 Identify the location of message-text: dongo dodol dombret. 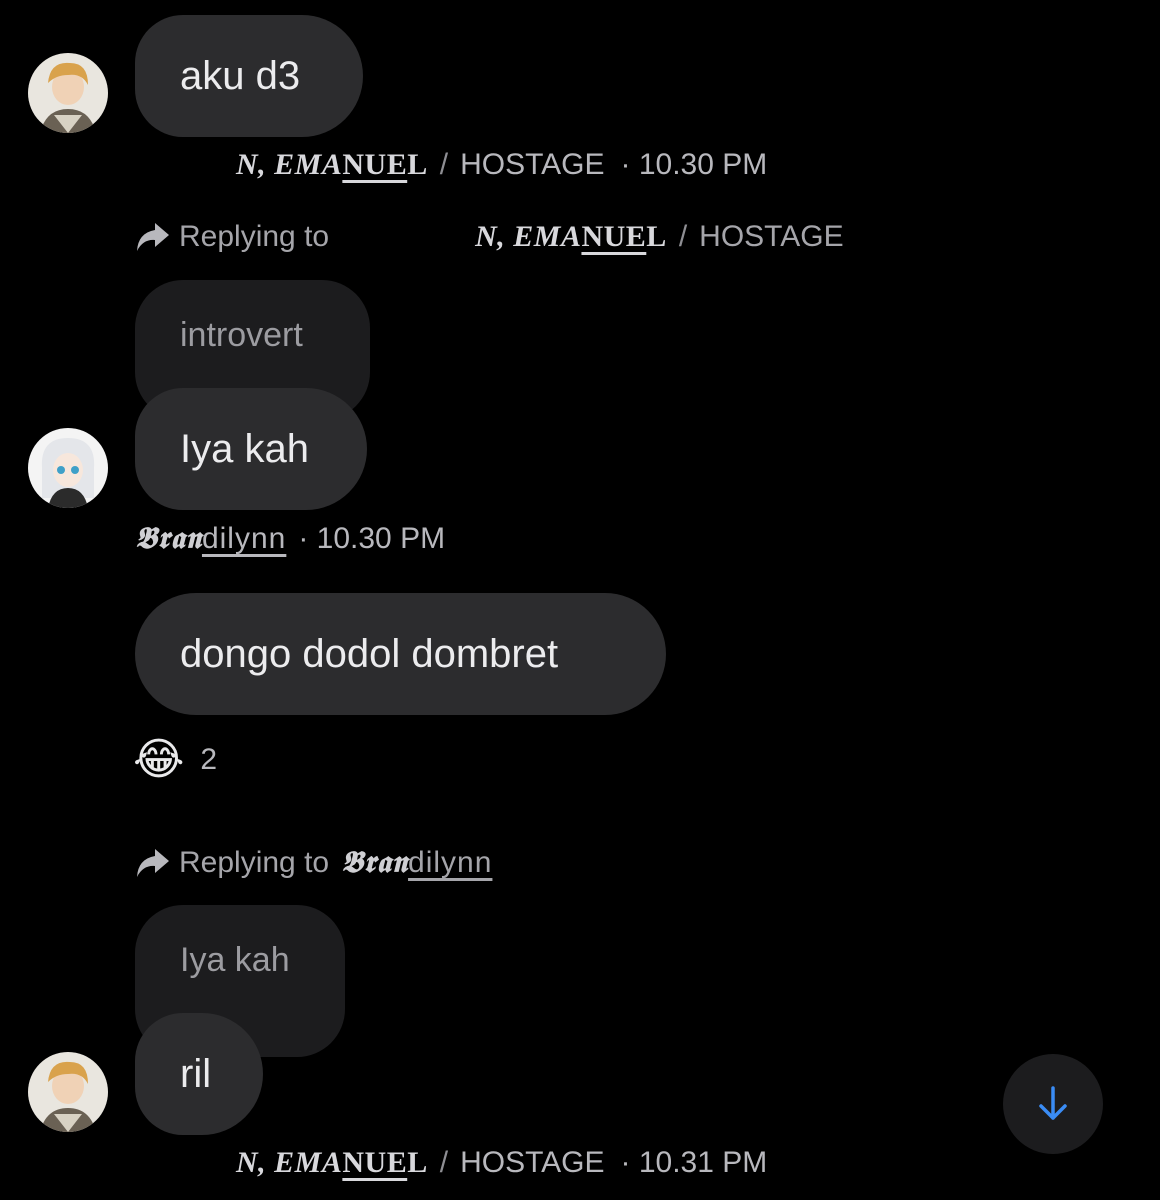
(369, 654).